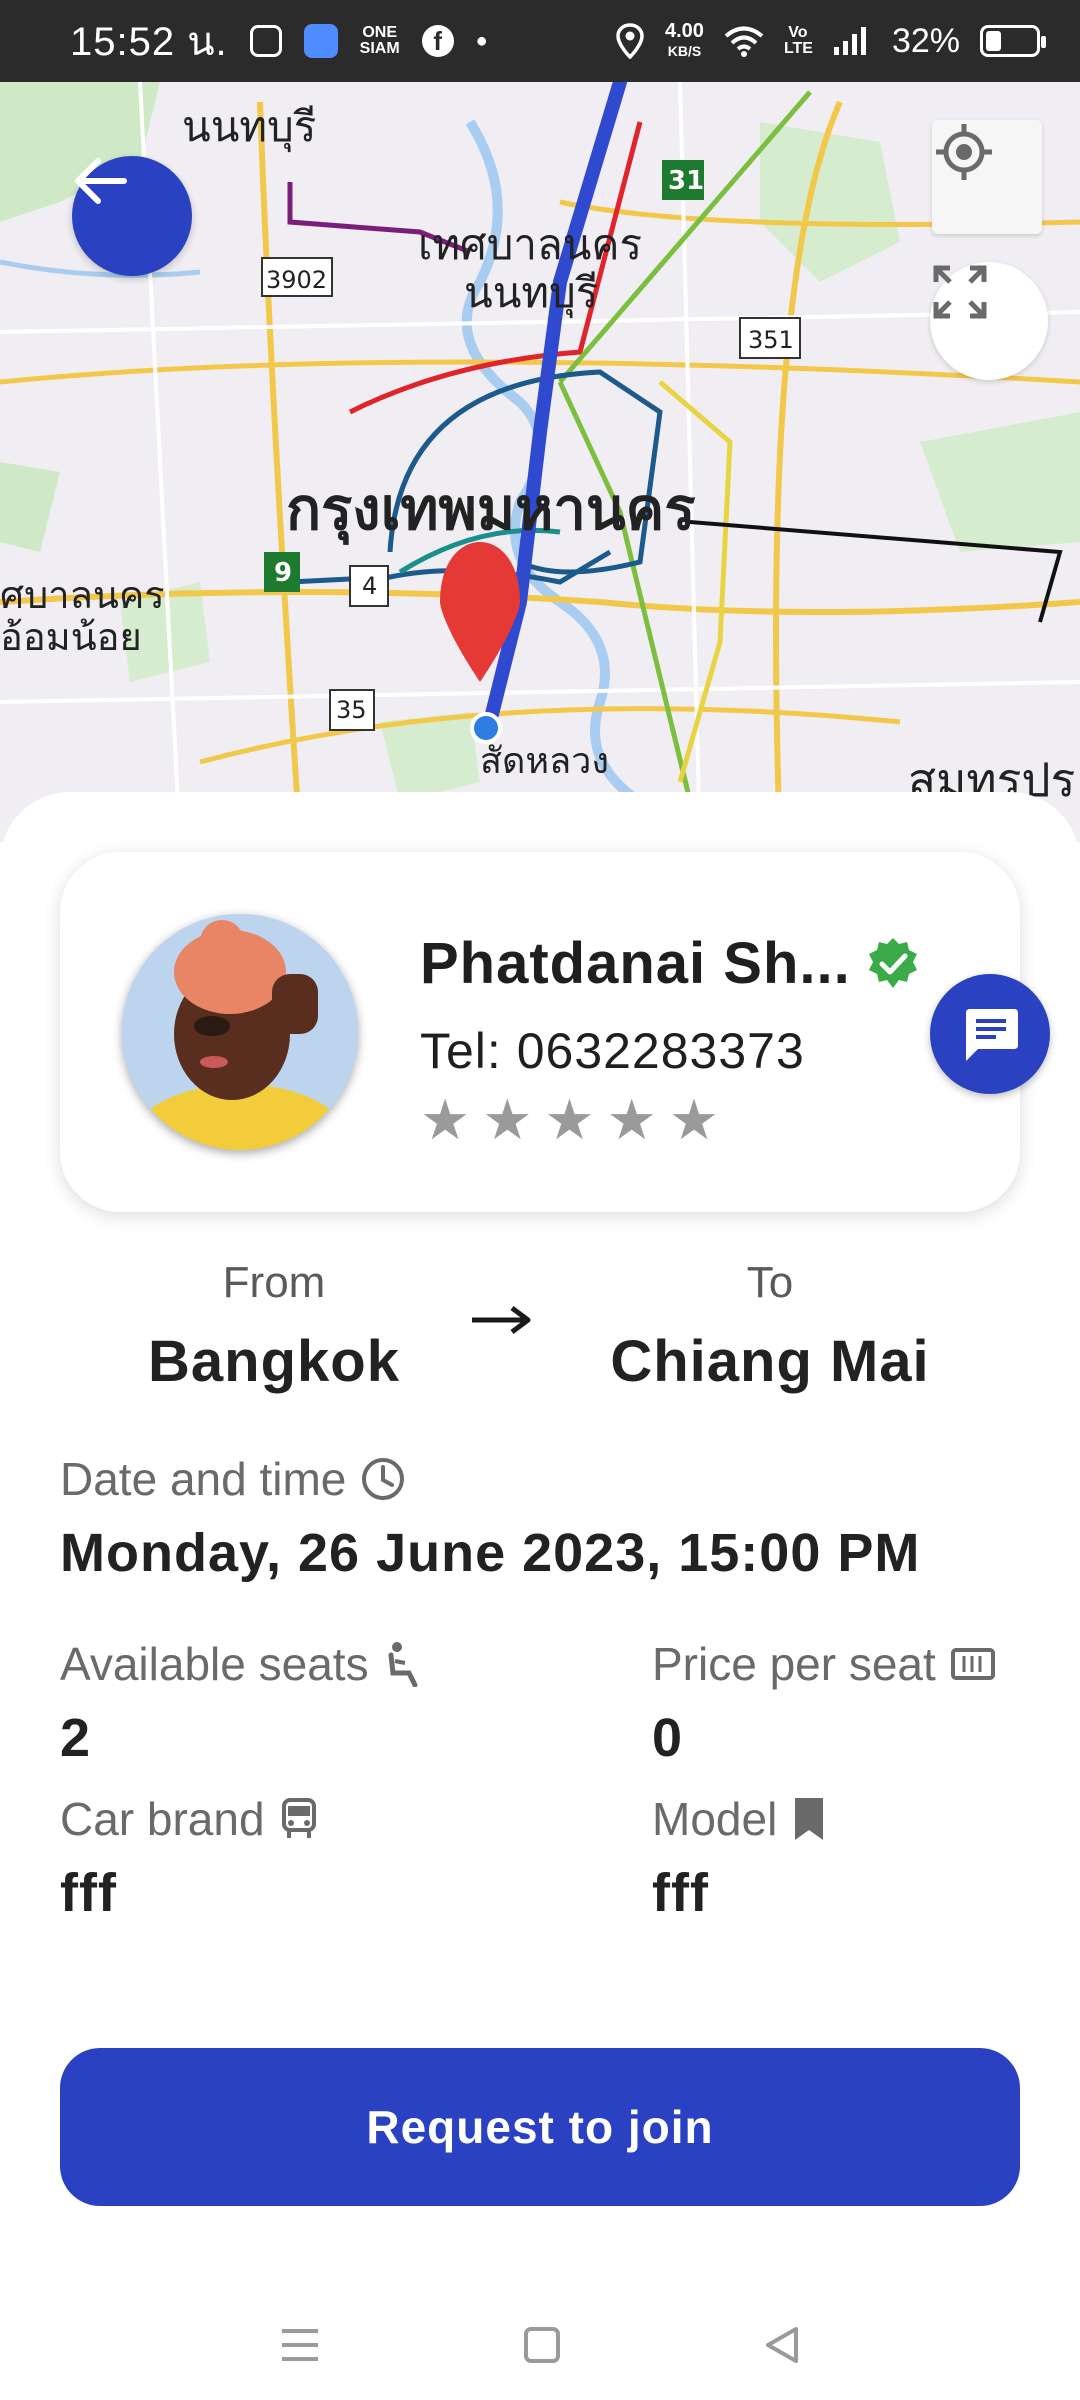 The width and height of the screenshot is (1080, 2400). I want to click on driver-phone: Tel: 0632283373, so click(612, 1051).